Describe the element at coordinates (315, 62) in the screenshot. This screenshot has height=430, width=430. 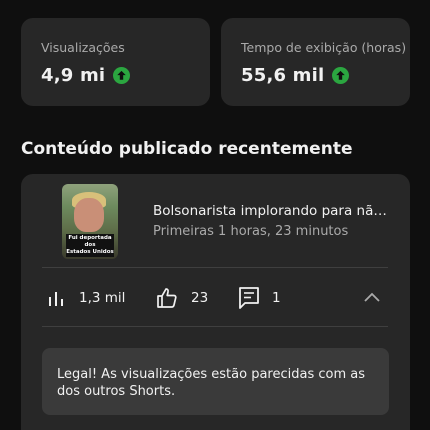
I see `watch-time-stat-card: Tempo de exibição (horas) 55,6 mil` at that location.